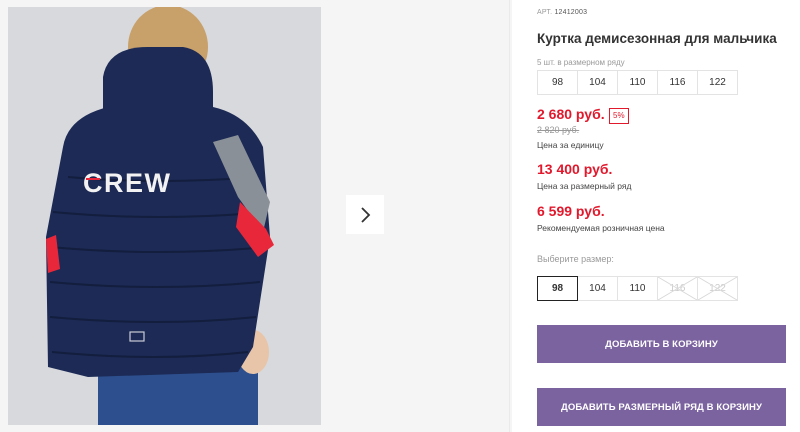 This screenshot has height=432, width=800. What do you see at coordinates (584, 186) in the screenshot?
I see `set-price-note: Цена за размерный ряд` at bounding box center [584, 186].